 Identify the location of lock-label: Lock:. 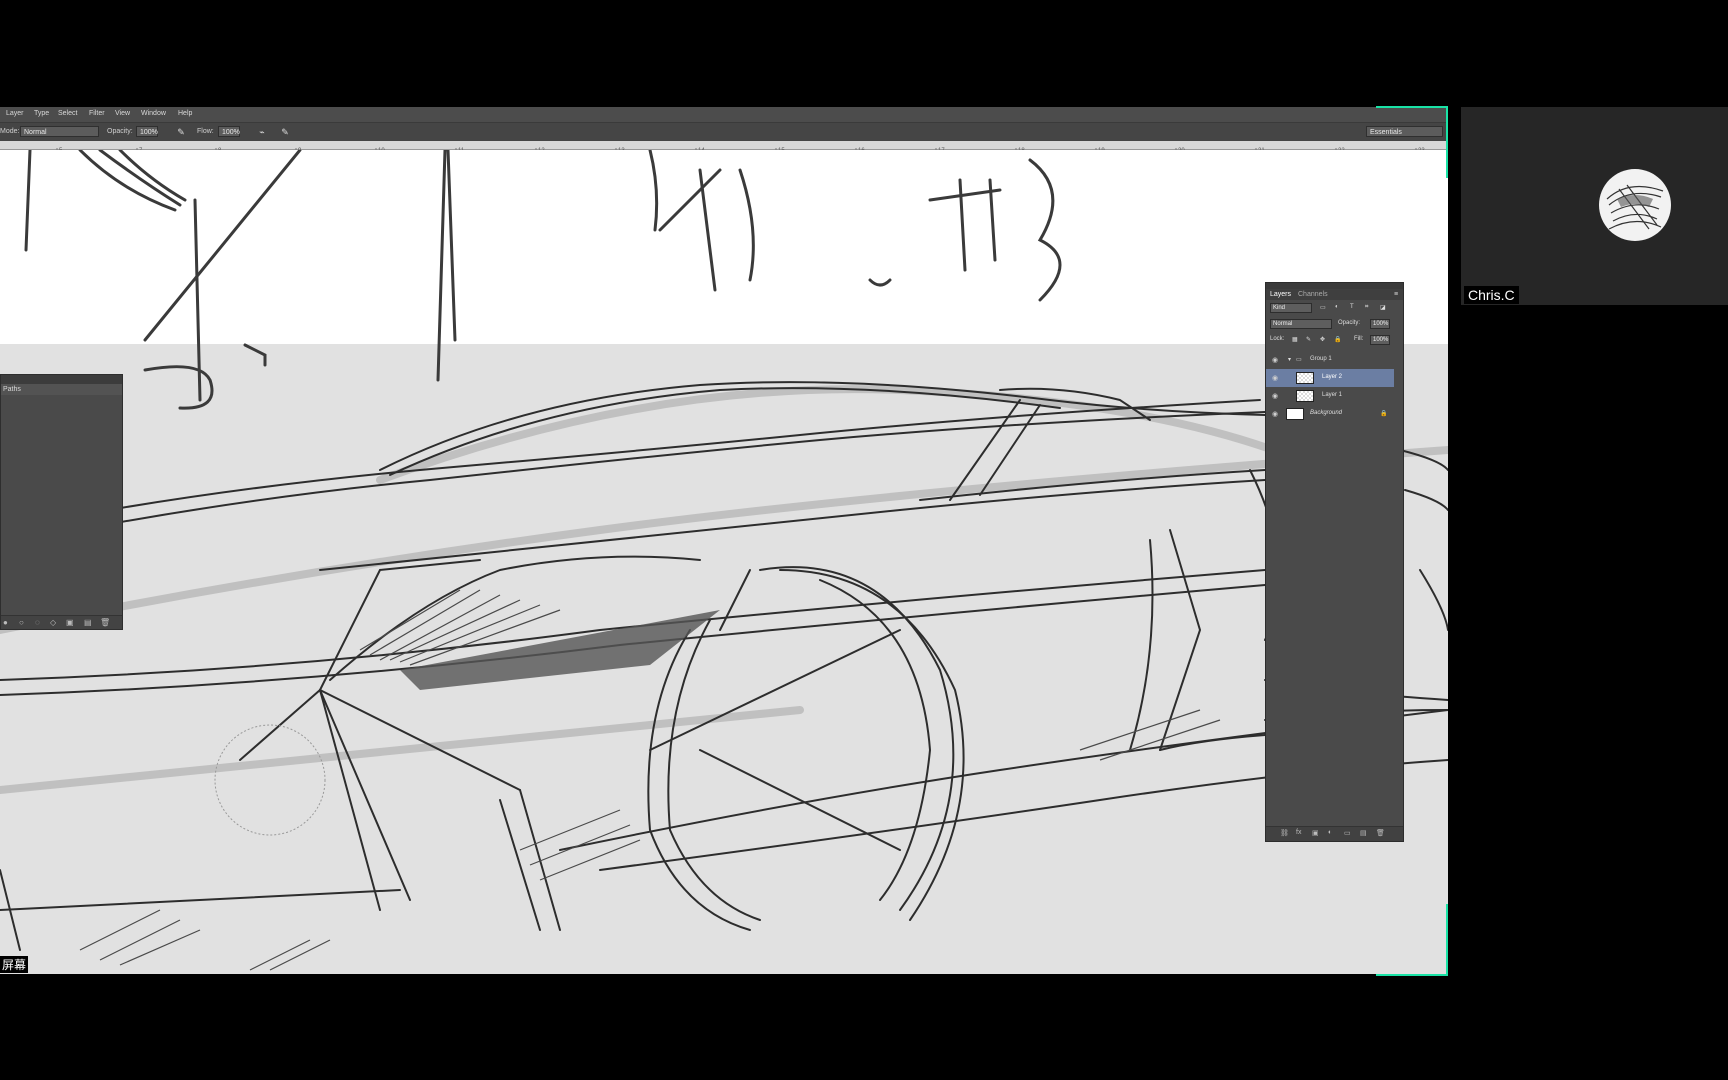
(1277, 339).